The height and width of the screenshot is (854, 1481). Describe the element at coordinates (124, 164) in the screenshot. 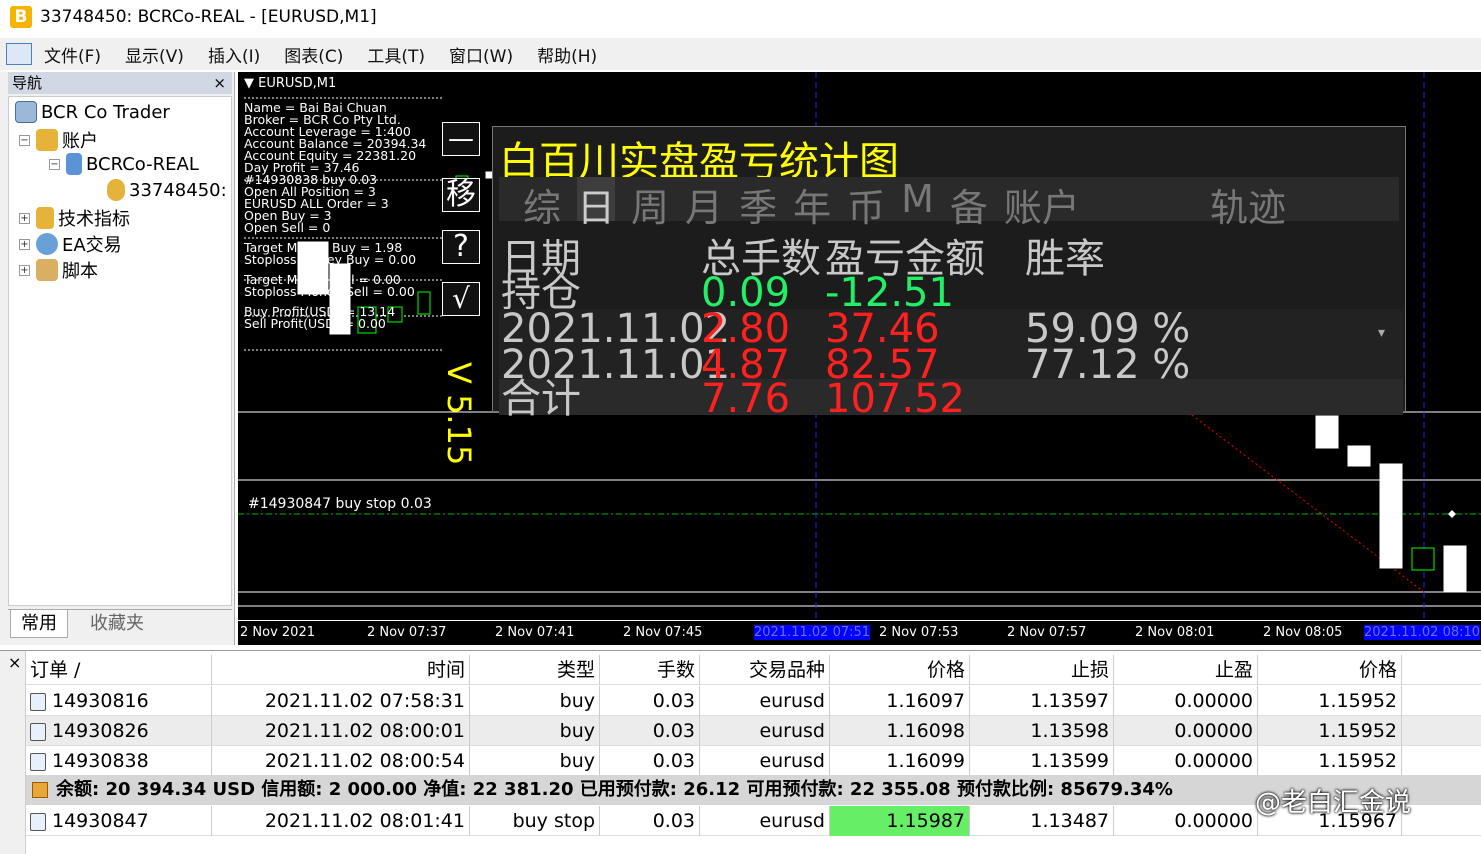

I see `tree-item-server: − BCRCo-REAL` at that location.